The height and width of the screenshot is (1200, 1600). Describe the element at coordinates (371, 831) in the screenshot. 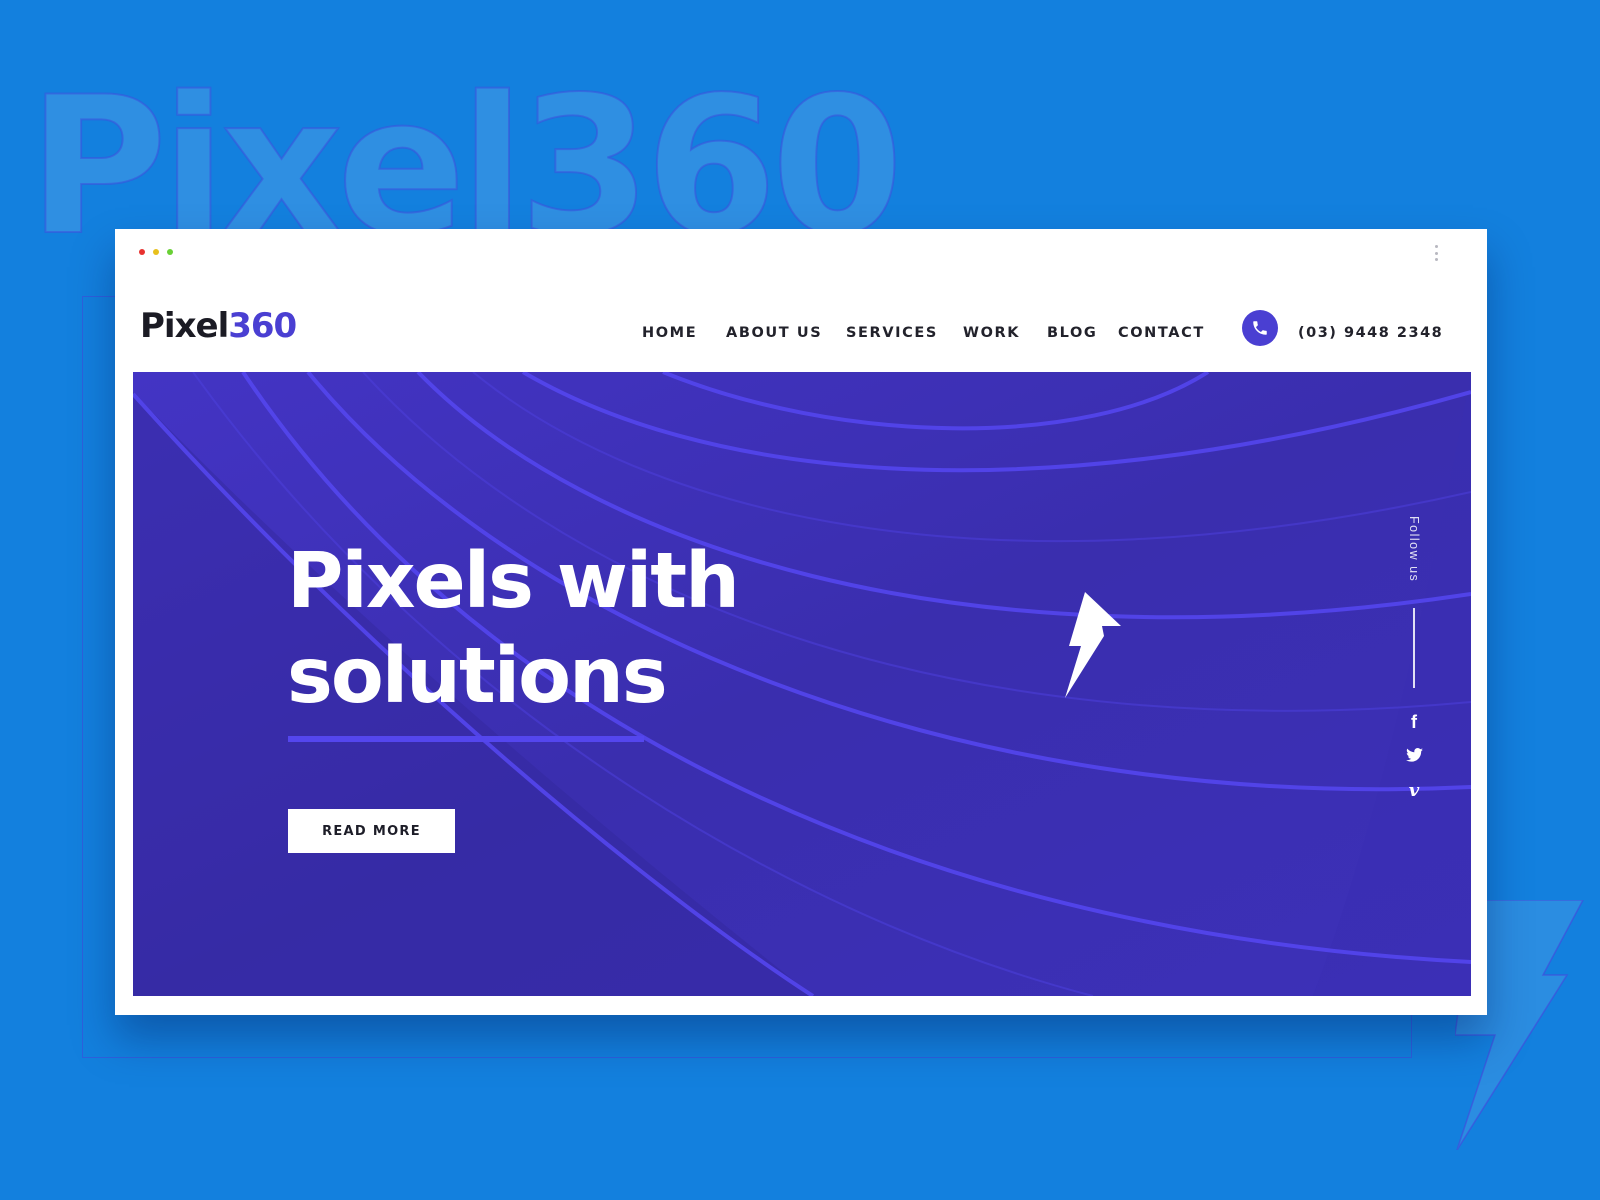

I see `read-more-button: READ MORE` at that location.